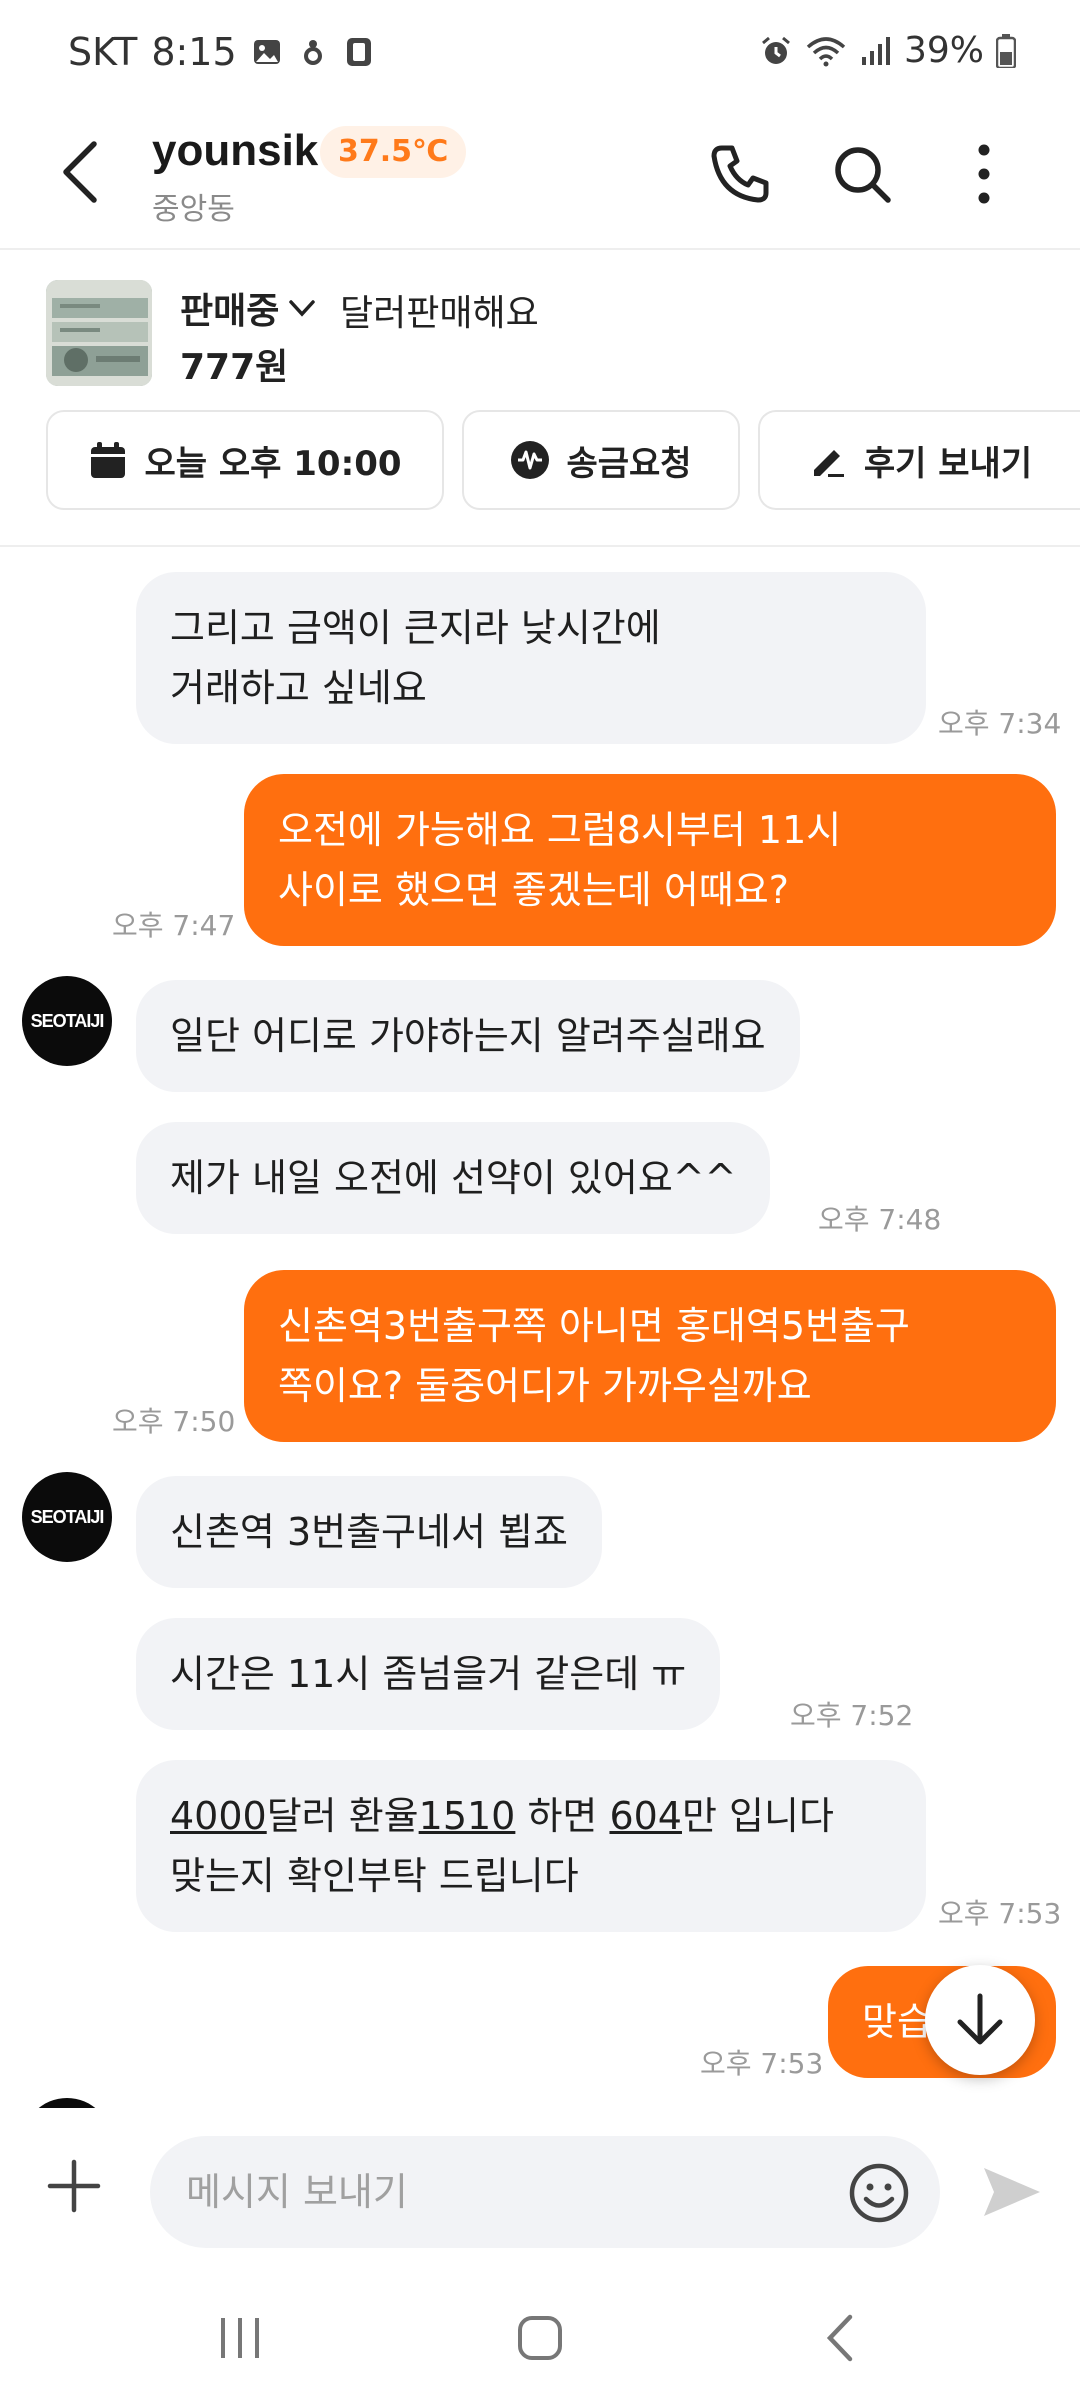 Image resolution: width=1080 pixels, height=2400 pixels. Describe the element at coordinates (266, 52) in the screenshot. I see `gallery-icon` at that location.